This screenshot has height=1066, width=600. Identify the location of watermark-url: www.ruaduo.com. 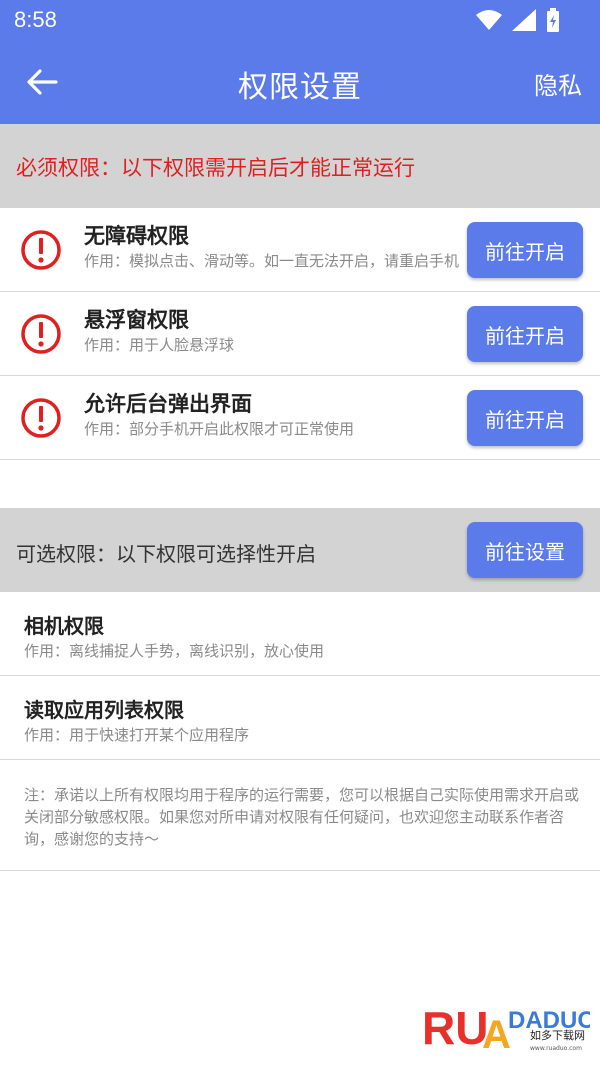
(556, 1048).